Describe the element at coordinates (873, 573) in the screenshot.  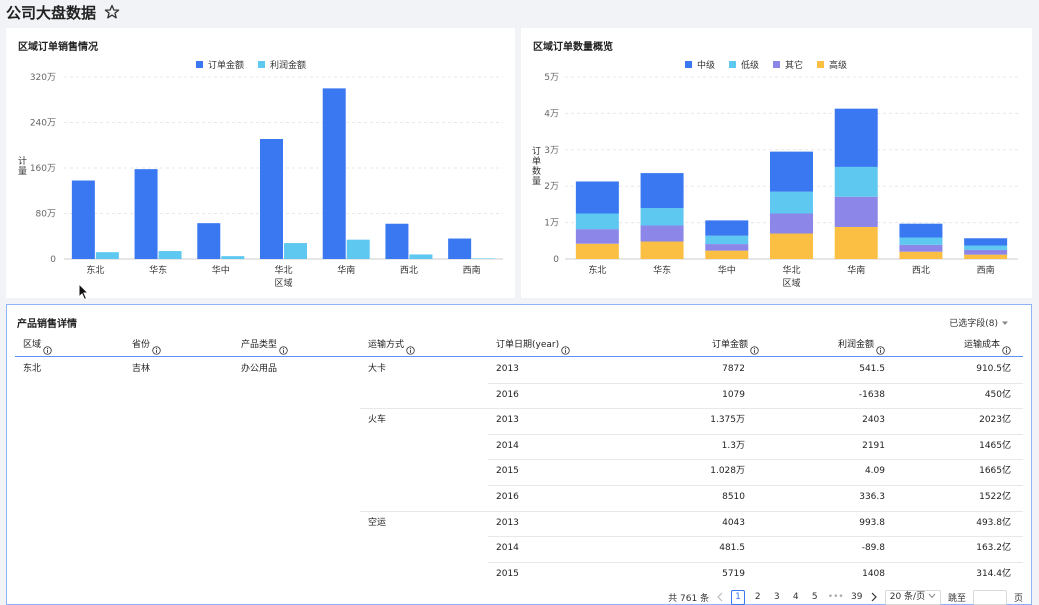
I see `cell-profit-amount: 1408` at that location.